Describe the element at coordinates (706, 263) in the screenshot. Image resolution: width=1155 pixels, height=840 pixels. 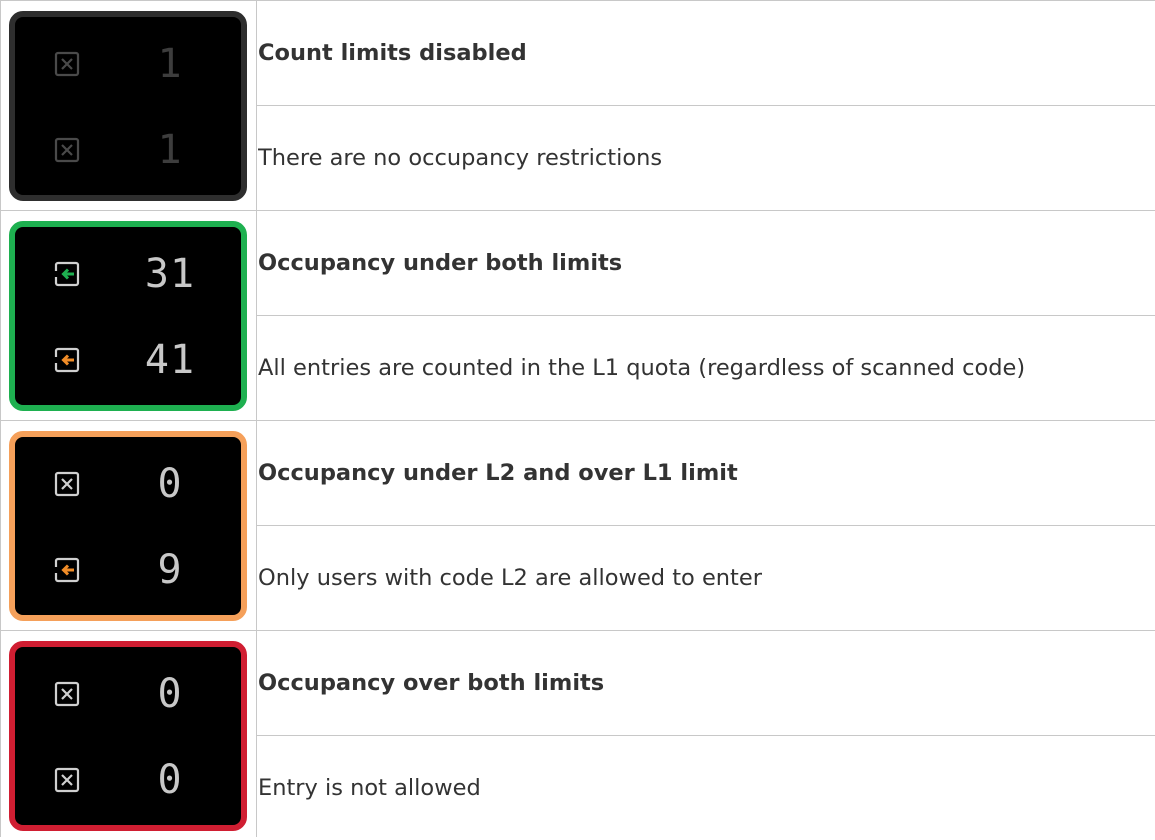
I see `status-title-cell: Occupancy under both limits` at that location.